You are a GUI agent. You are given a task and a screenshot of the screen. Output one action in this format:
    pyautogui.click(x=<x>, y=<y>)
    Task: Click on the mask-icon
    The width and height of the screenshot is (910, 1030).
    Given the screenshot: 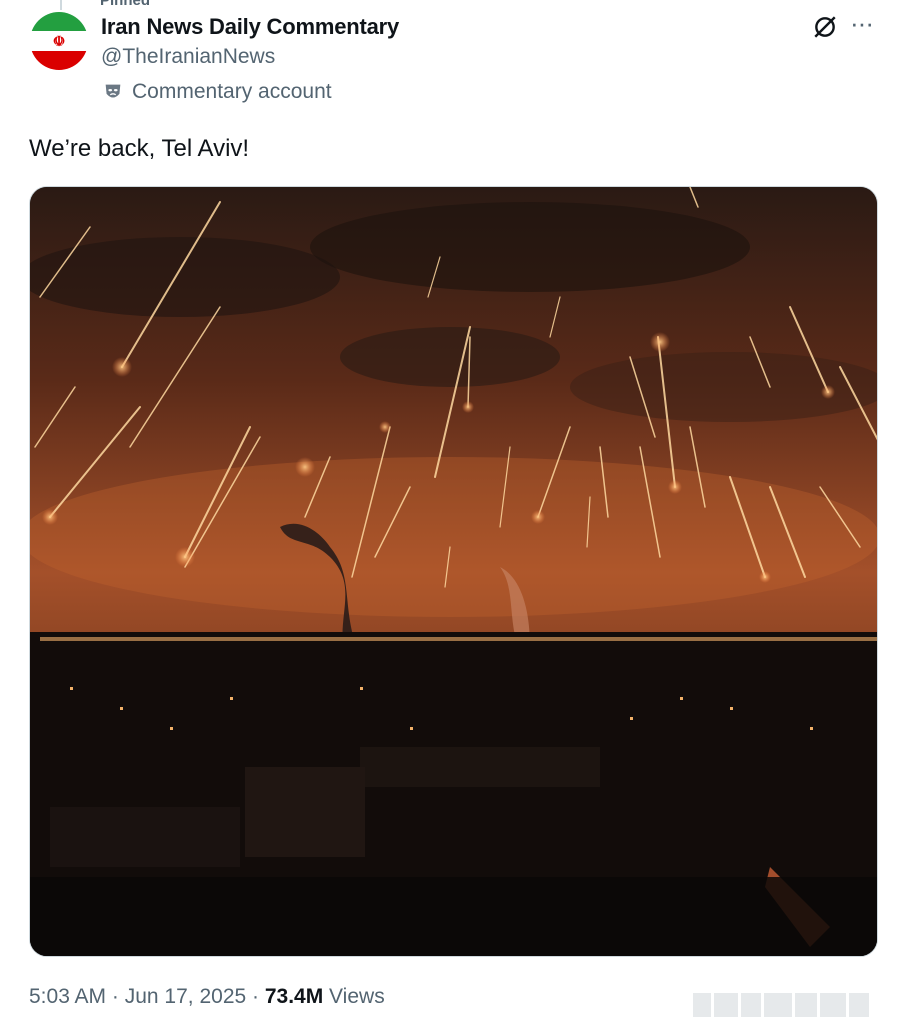 What is the action you would take?
    pyautogui.click(x=113, y=91)
    